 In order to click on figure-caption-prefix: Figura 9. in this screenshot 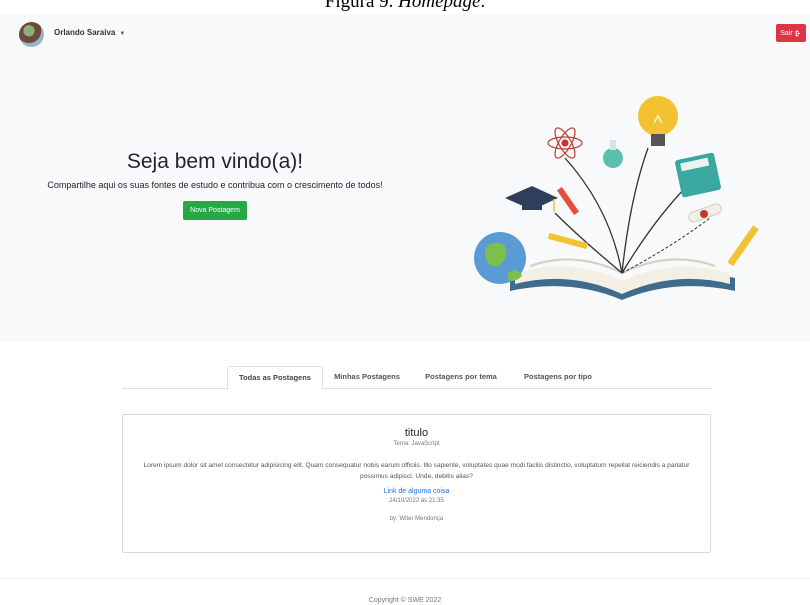, I will do `click(361, 6)`.